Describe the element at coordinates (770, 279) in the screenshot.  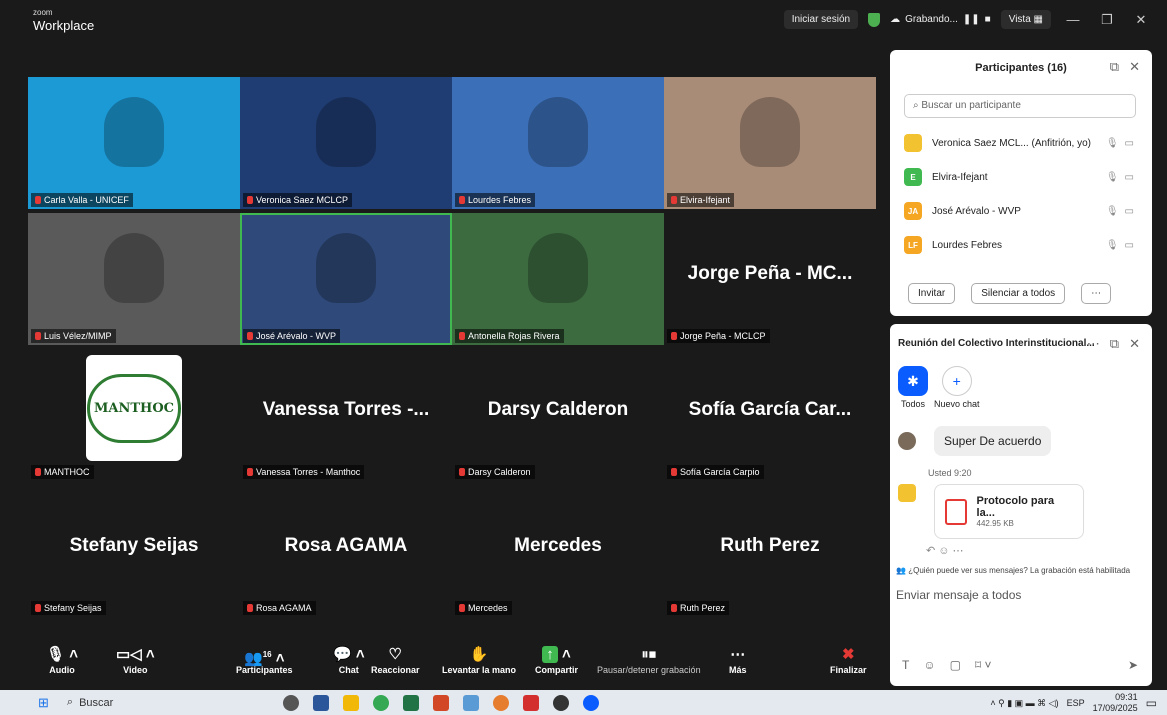
I see `participant-tile: Jorge Peña - MC... Jorge Peña - MCLCP` at that location.